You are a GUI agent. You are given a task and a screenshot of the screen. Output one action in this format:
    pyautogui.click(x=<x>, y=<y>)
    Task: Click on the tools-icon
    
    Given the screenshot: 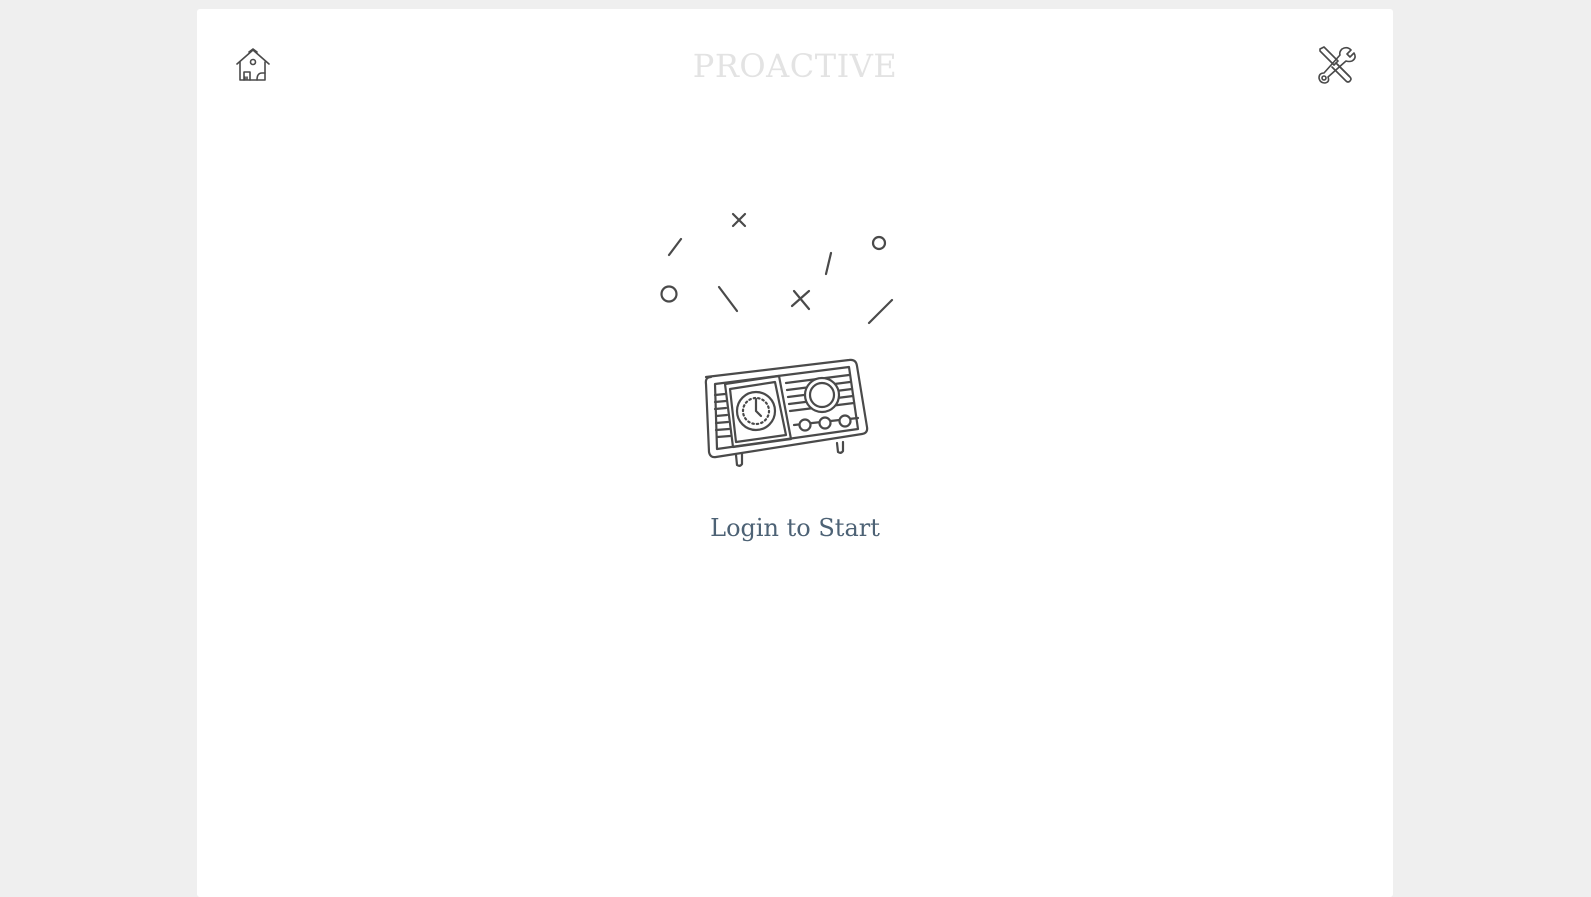 What is the action you would take?
    pyautogui.click(x=1337, y=65)
    